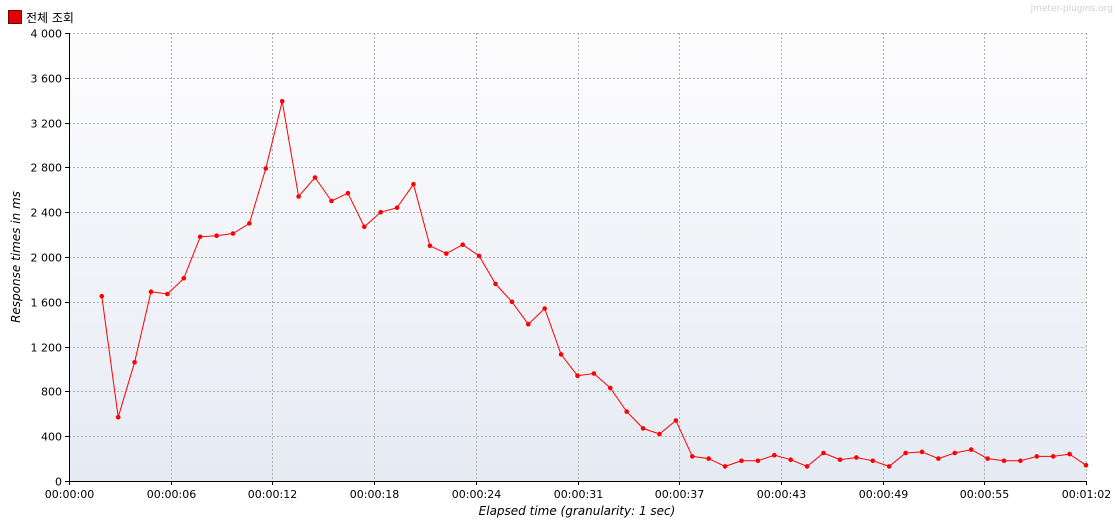 This screenshot has height=527, width=1115. What do you see at coordinates (883, 494) in the screenshot?
I see `x-tick-label: 00:00:49` at bounding box center [883, 494].